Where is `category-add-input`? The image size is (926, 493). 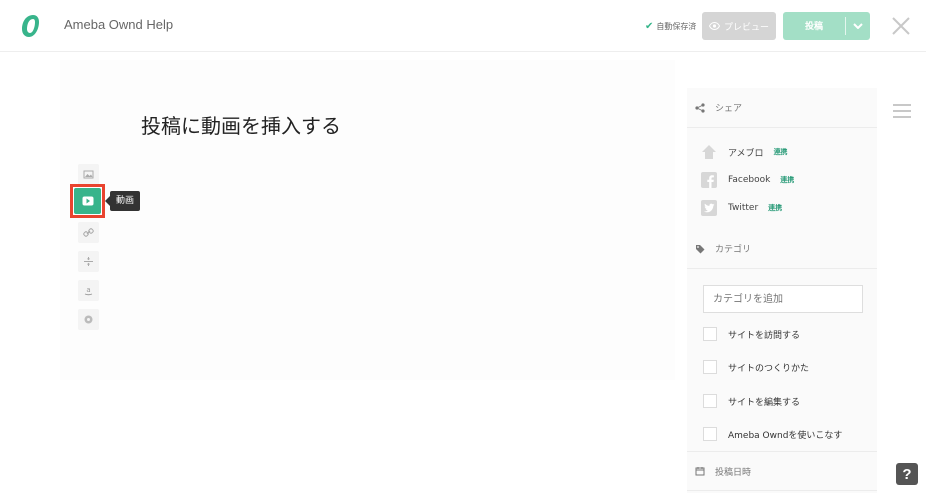
category-add-input is located at coordinates (783, 299).